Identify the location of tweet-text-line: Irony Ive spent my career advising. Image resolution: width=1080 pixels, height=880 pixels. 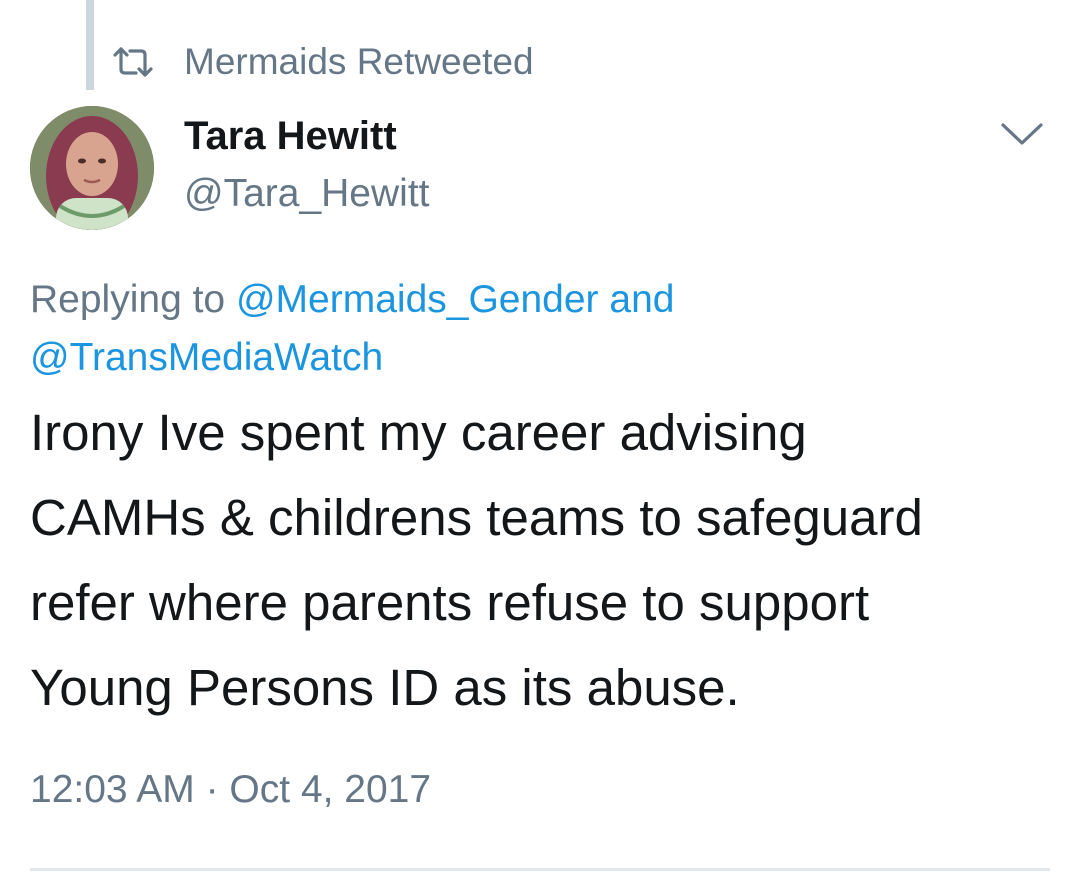
(418, 432).